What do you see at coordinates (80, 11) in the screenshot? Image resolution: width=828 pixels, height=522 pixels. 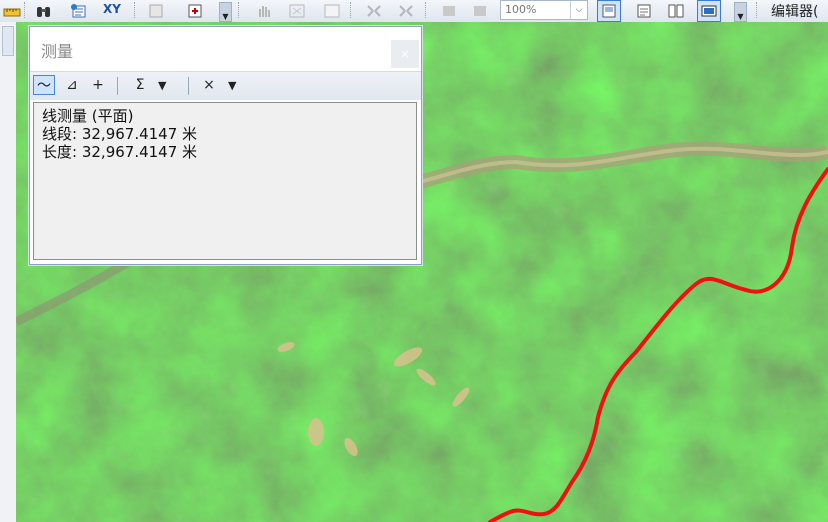 I see `identify-icon` at bounding box center [80, 11].